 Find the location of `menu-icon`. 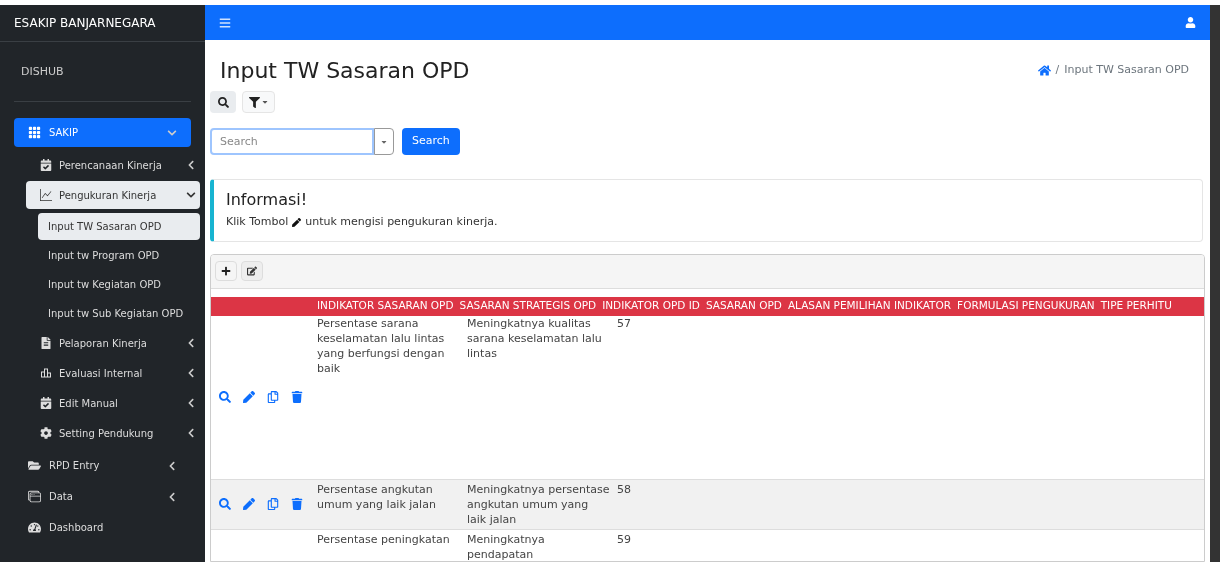

menu-icon is located at coordinates (225, 22).